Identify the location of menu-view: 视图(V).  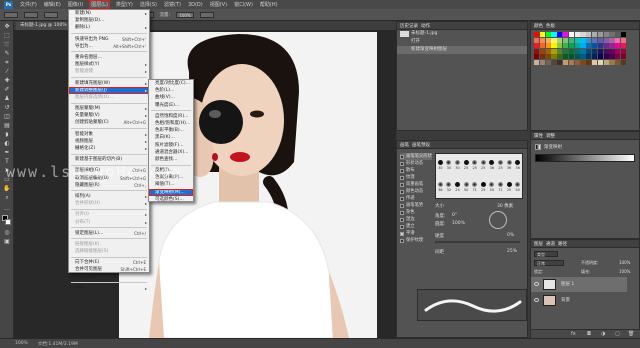
(218, 4).